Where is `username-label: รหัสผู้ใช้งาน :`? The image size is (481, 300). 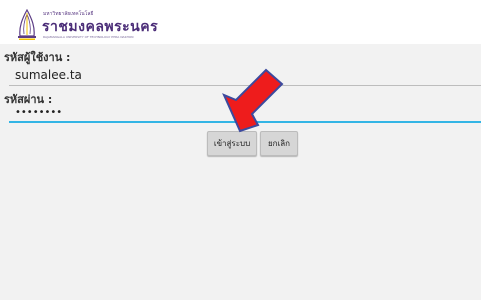 username-label: รหัสผู้ใช้งาน : is located at coordinates (37, 57).